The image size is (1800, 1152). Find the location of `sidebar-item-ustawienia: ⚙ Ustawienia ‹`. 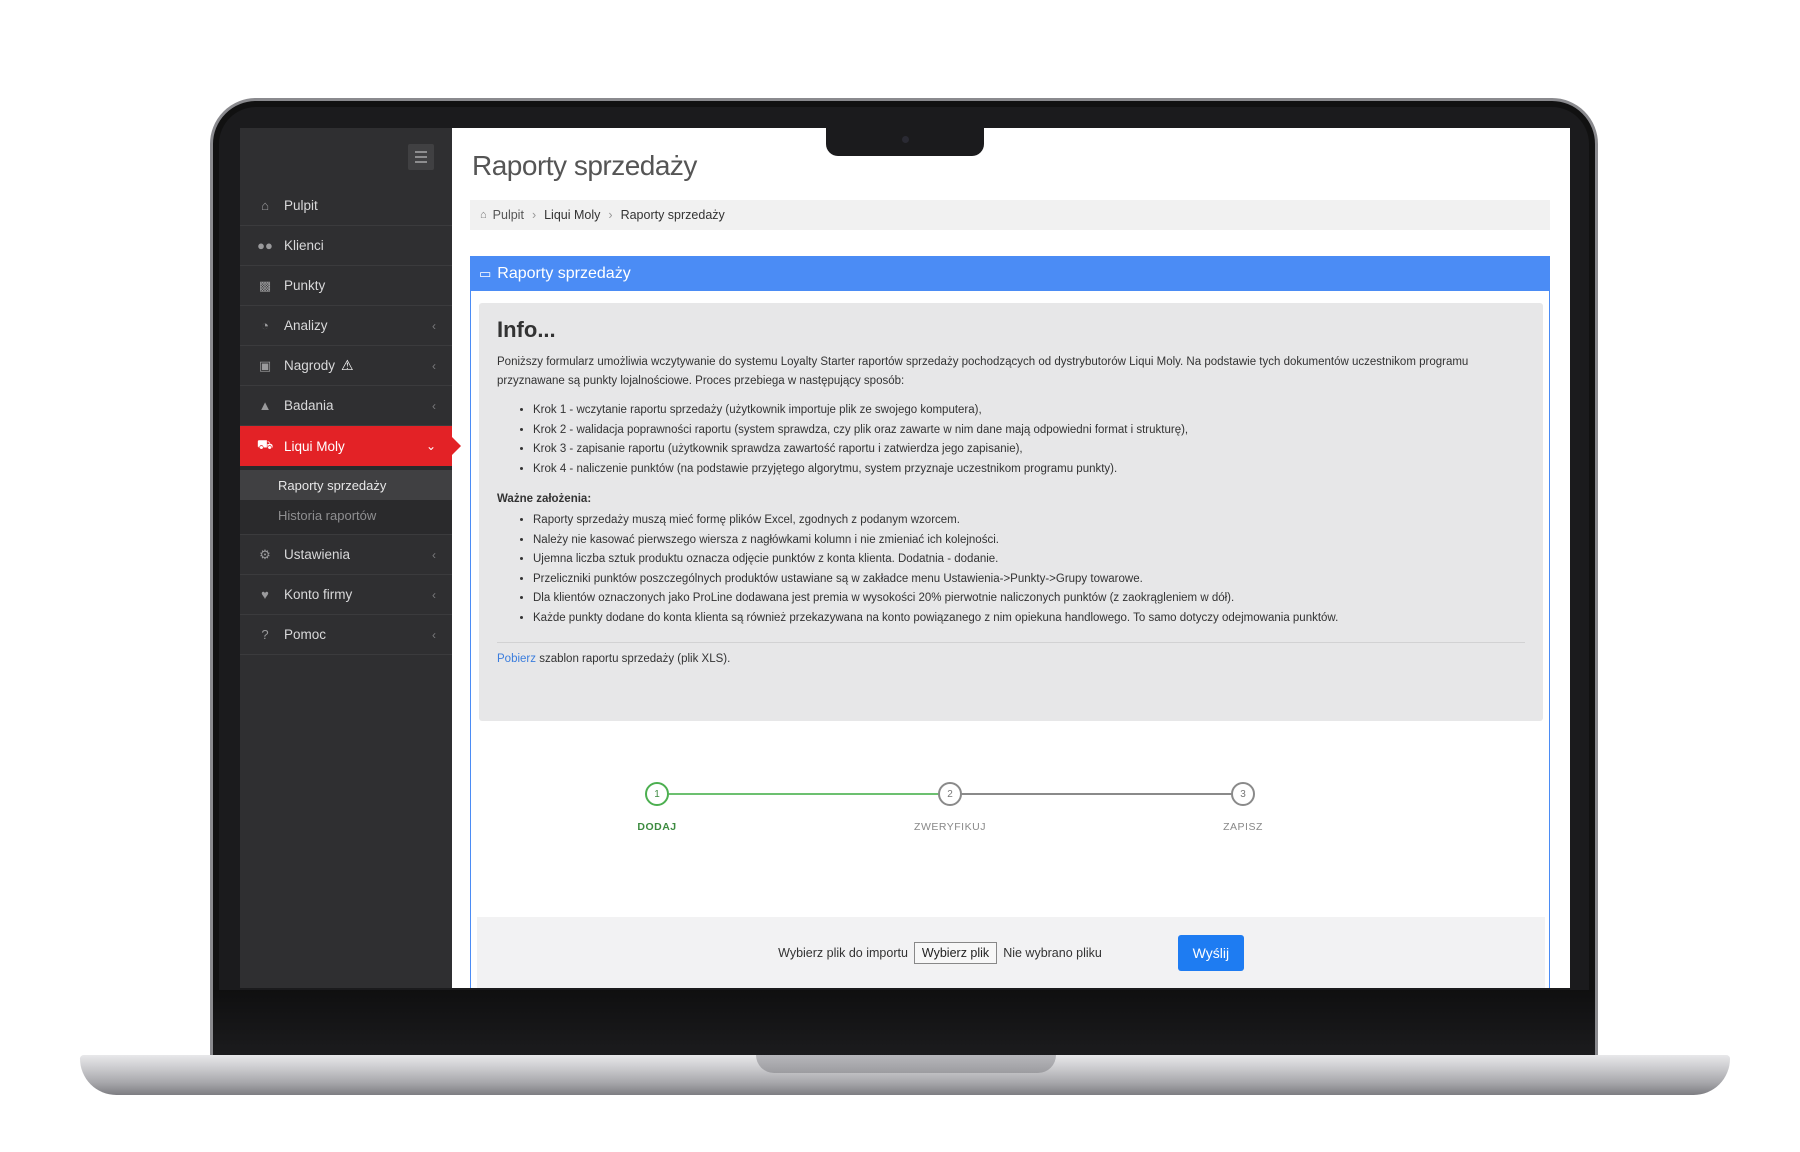

sidebar-item-ustawienia: ⚙ Ustawienia ‹ is located at coordinates (346, 555).